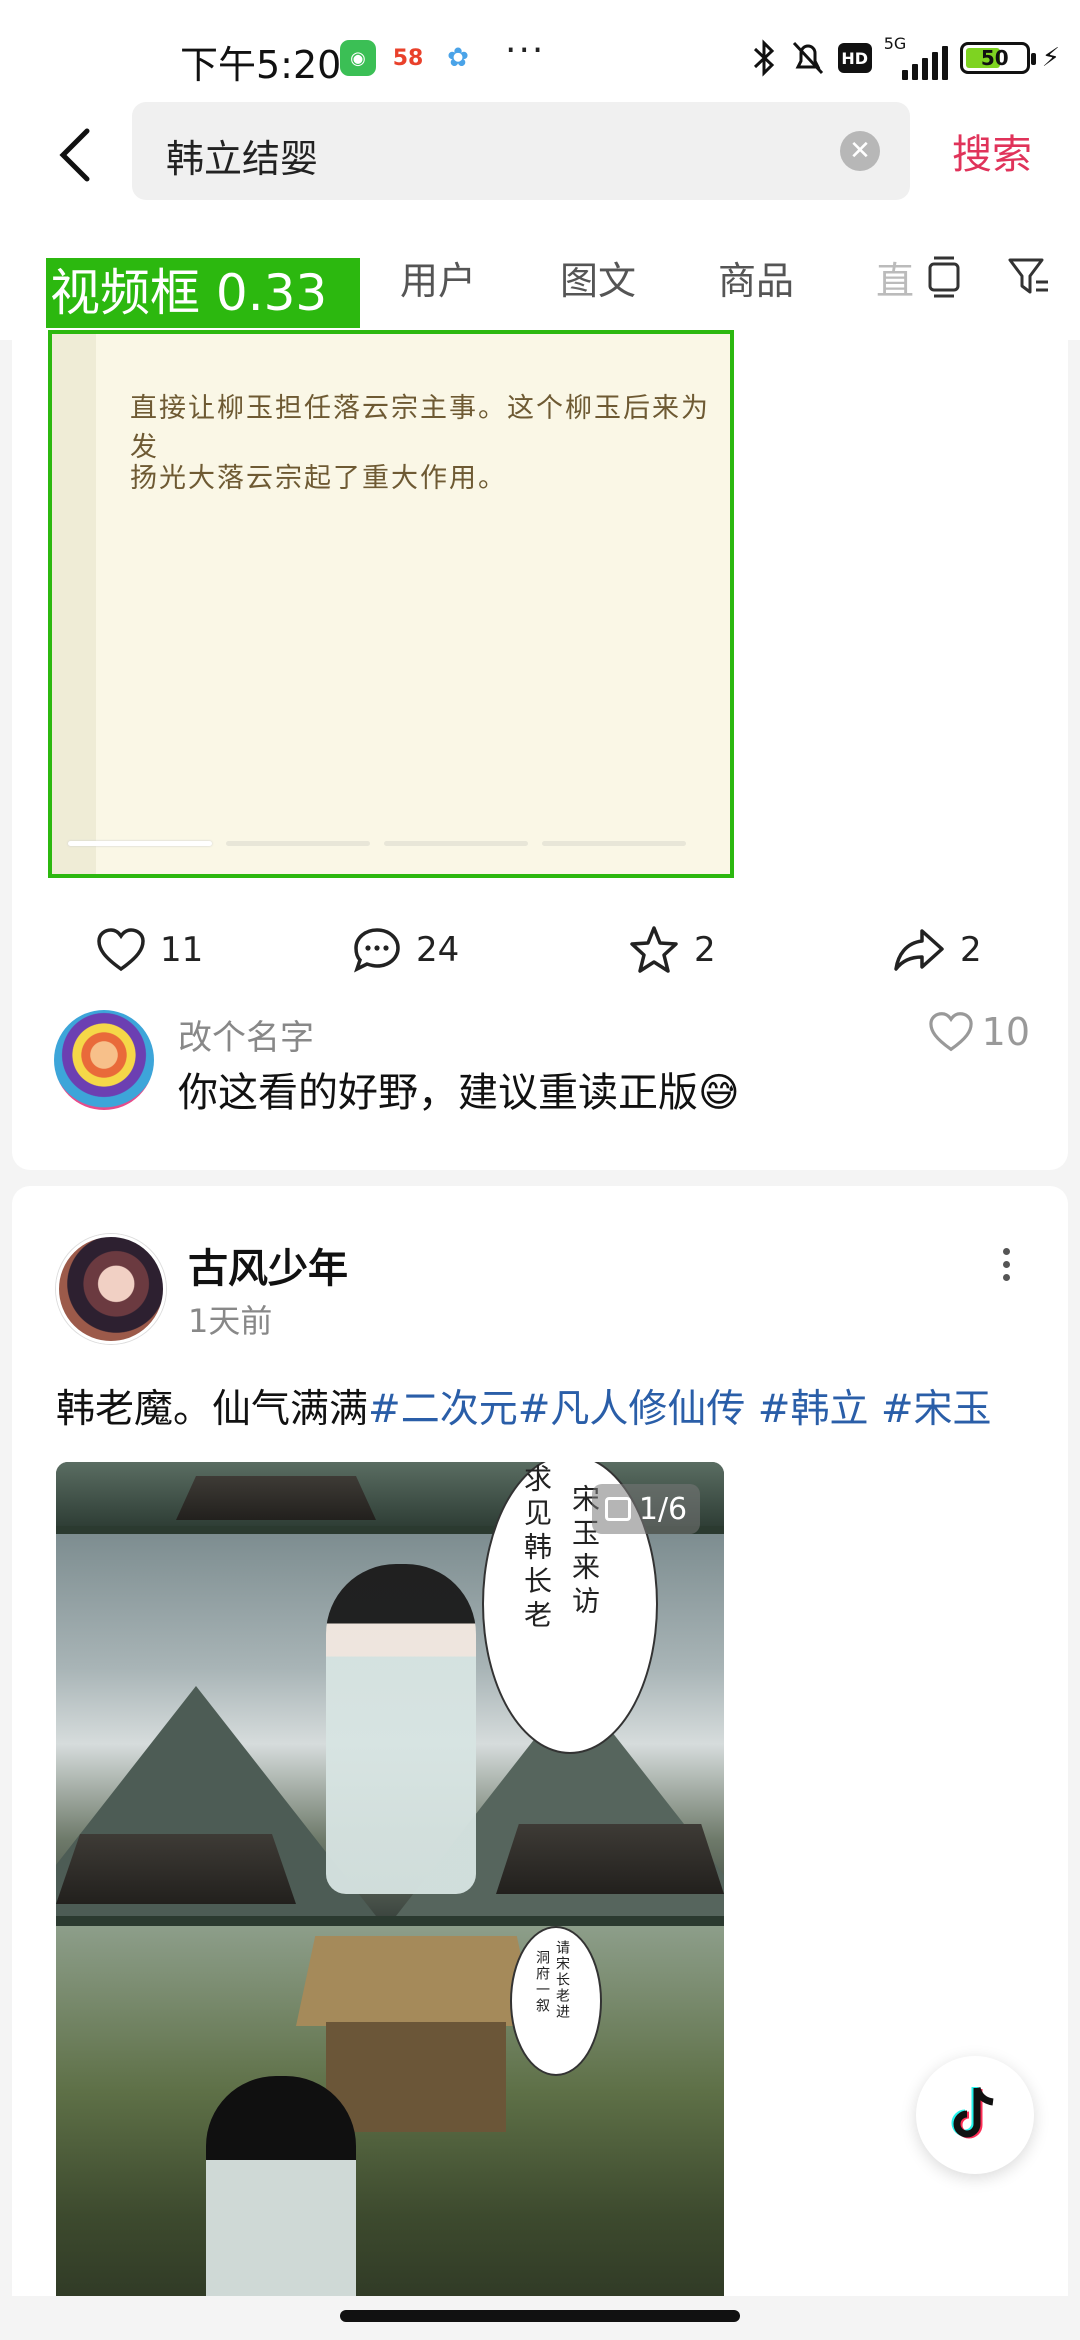 The width and height of the screenshot is (1080, 2340). I want to click on comment-button: 24, so click(405, 950).